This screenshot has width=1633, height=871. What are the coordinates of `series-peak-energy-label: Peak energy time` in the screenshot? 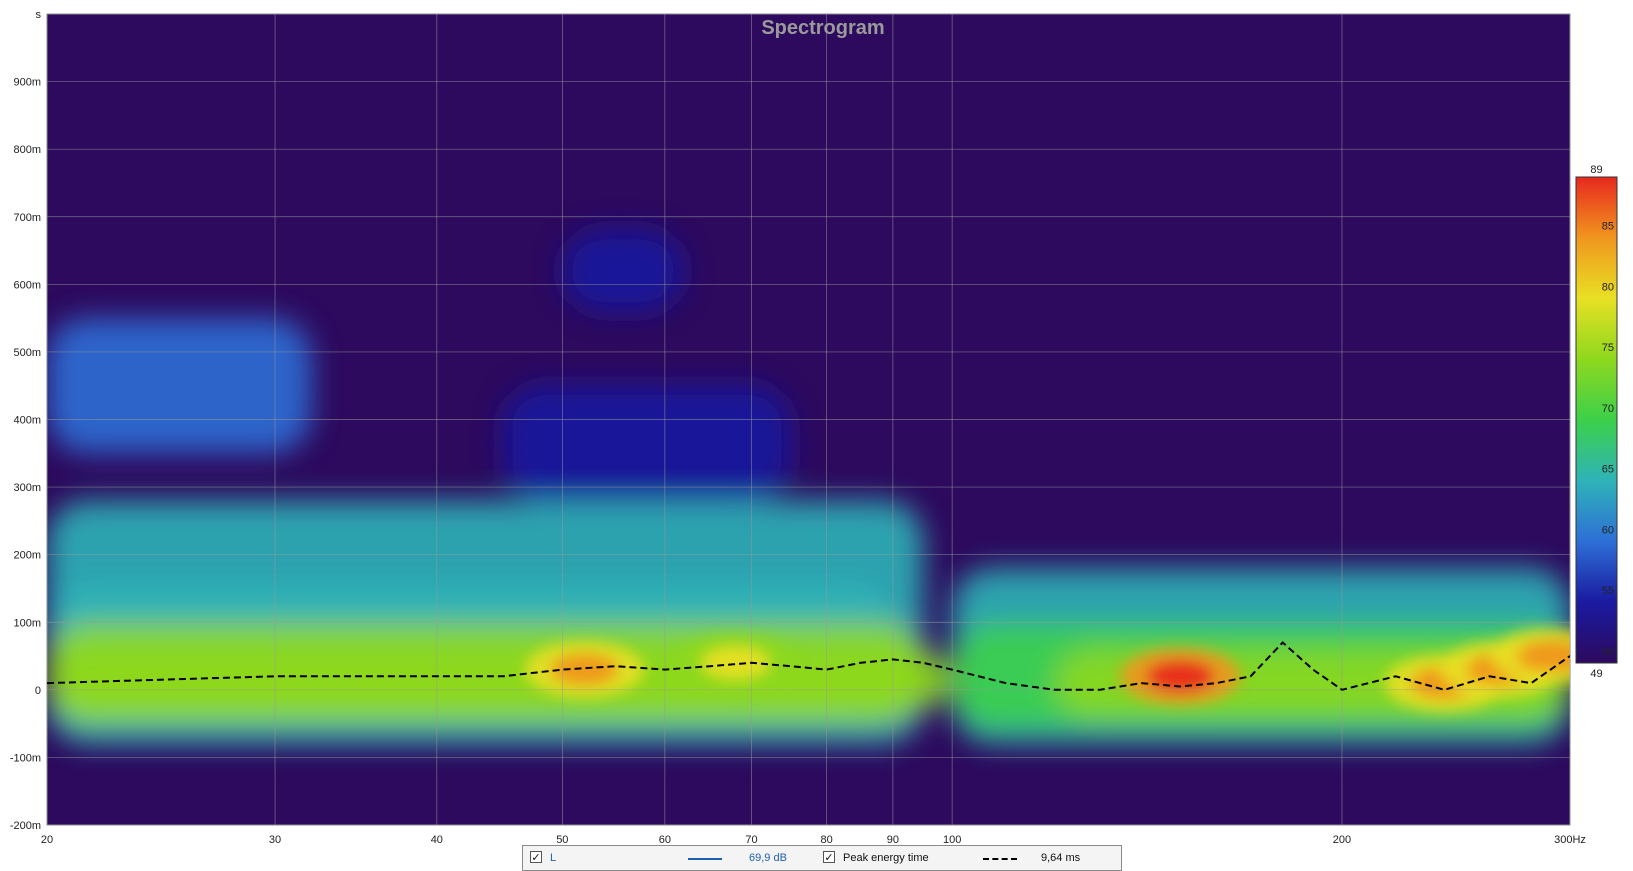 It's located at (886, 858).